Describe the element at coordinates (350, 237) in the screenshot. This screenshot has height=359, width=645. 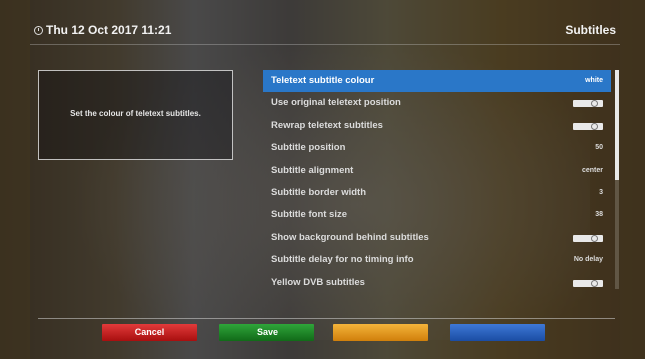
I see `menu-item-label: Show background behind subtitles` at that location.